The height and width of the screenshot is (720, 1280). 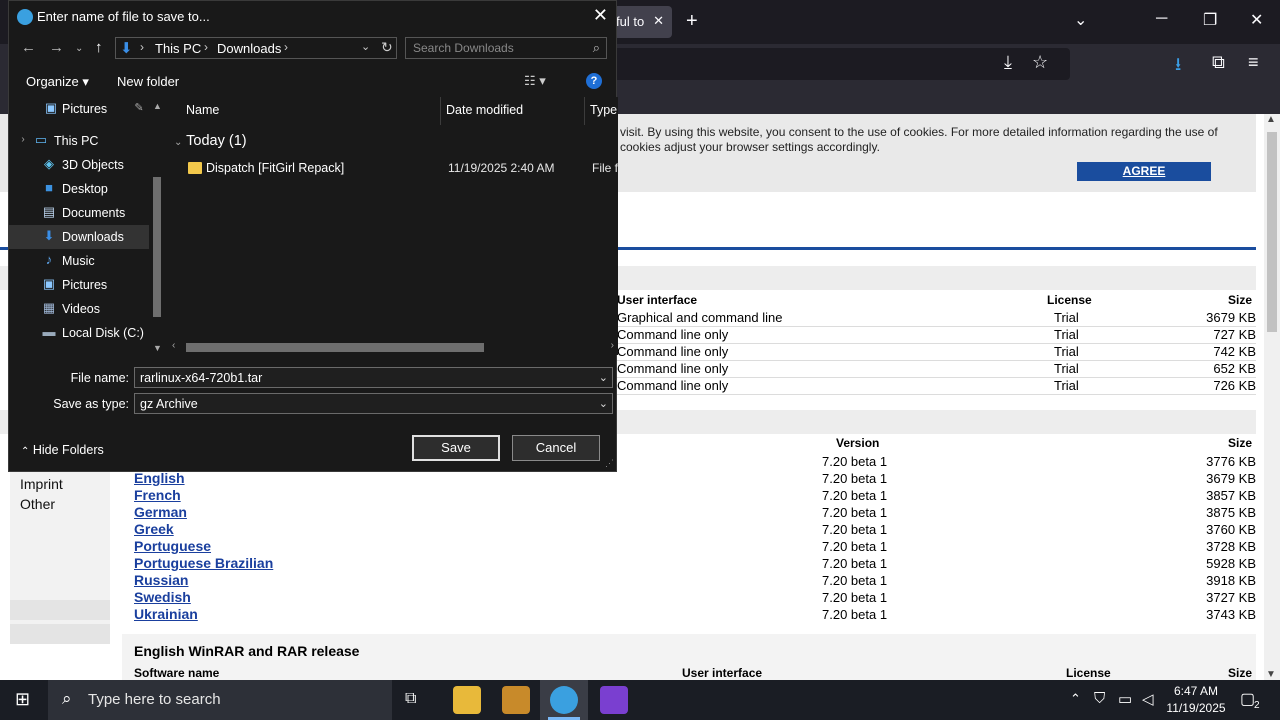 What do you see at coordinates (203, 563) in the screenshot?
I see `language-link-portuguese-brazilian: Portuguese Brazilian` at bounding box center [203, 563].